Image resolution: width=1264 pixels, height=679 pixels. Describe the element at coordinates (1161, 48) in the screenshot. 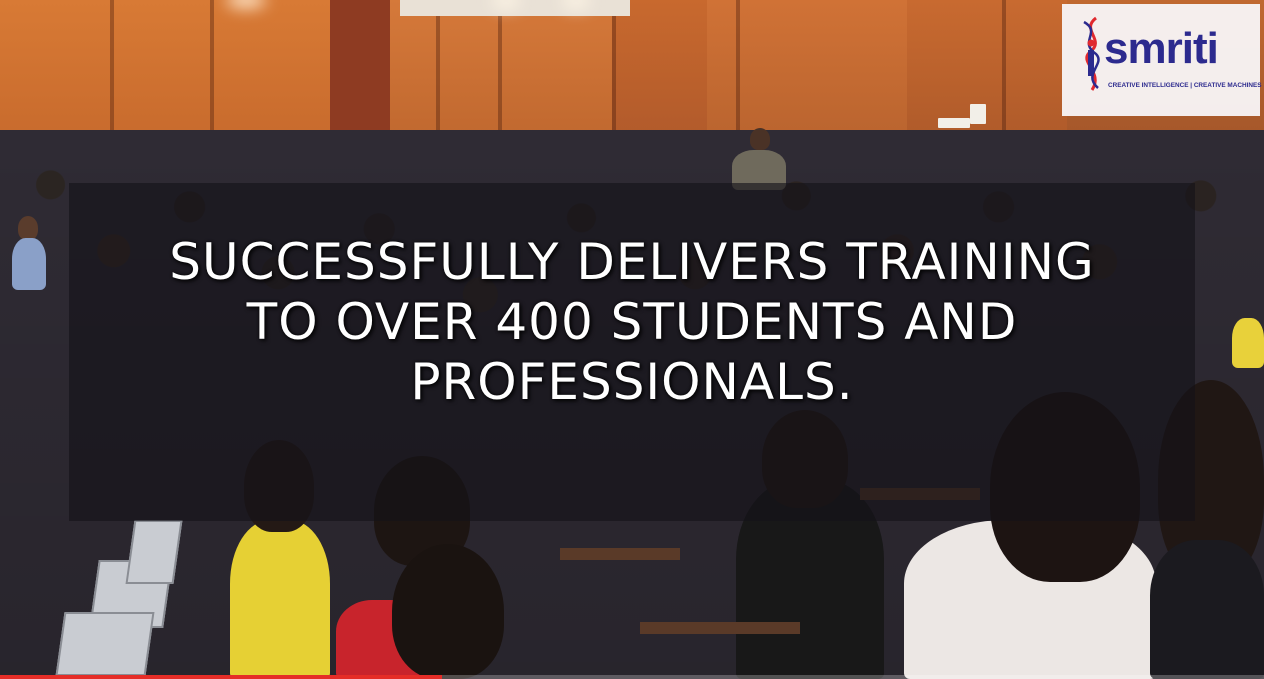

I see `logo-wordmark: smriti` at that location.